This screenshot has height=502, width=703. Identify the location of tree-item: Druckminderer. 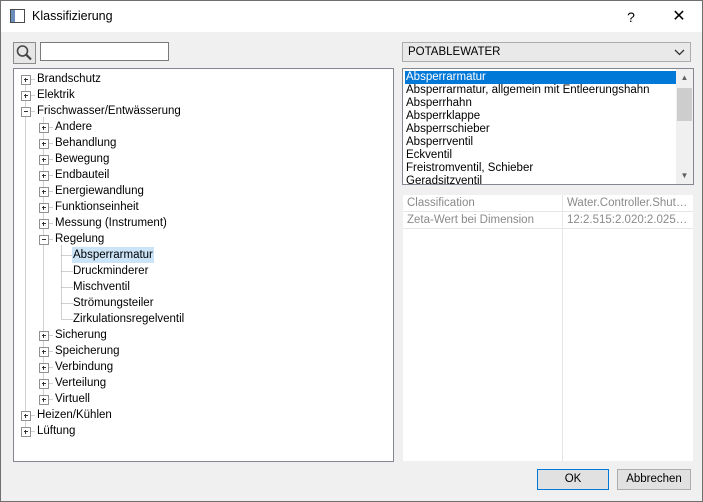
(203, 271).